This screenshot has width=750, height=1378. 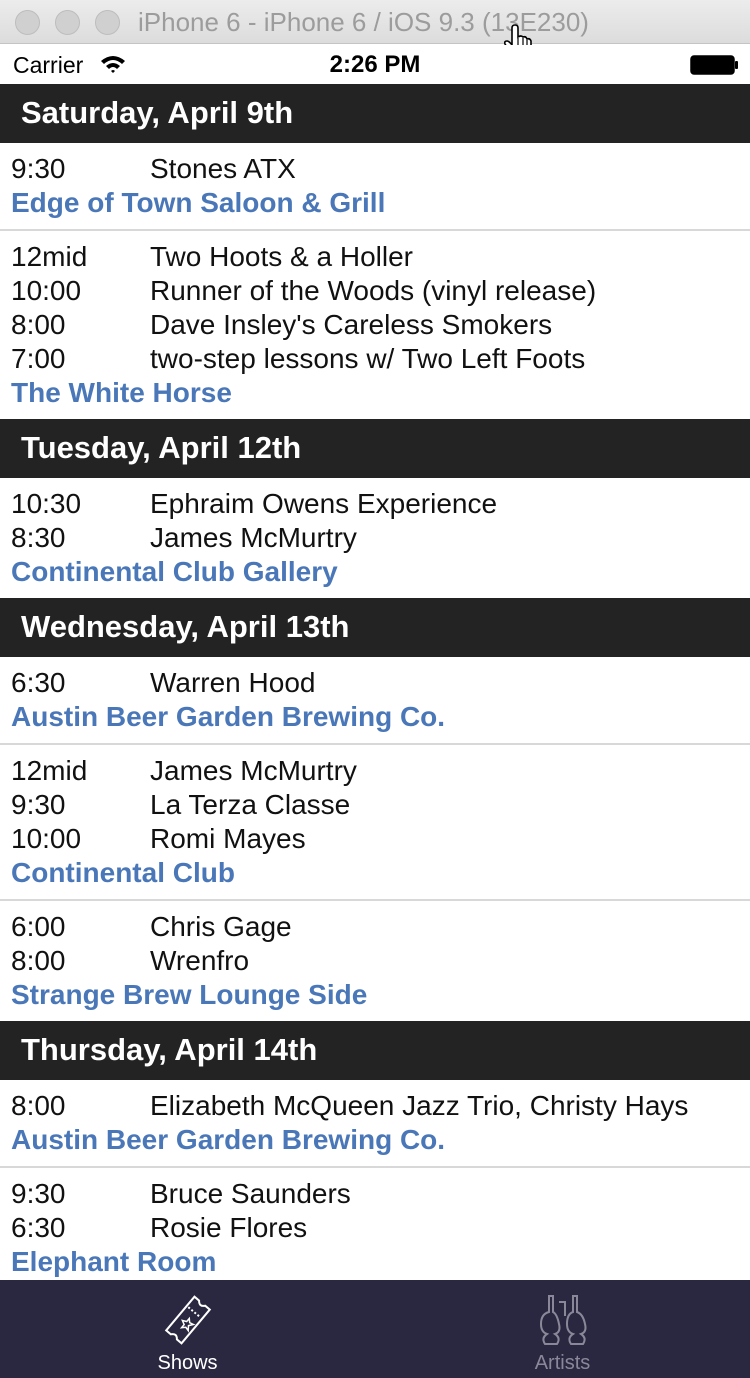 What do you see at coordinates (188, 1320) in the screenshot?
I see `ticket-icon` at bounding box center [188, 1320].